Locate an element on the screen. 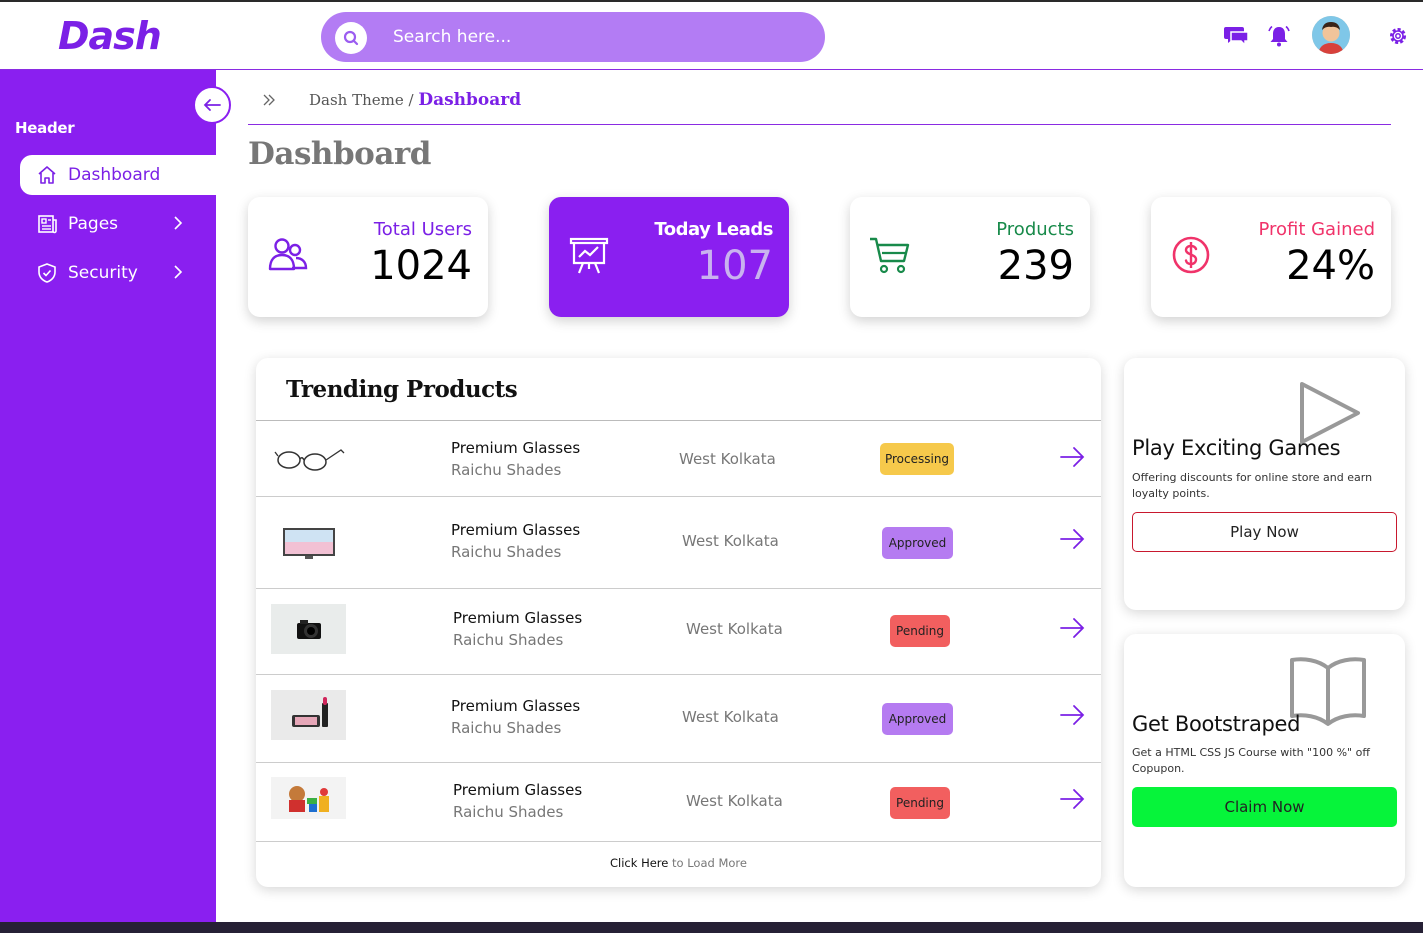 The width and height of the screenshot is (1423, 933). bell-icon is located at coordinates (1279, 36).